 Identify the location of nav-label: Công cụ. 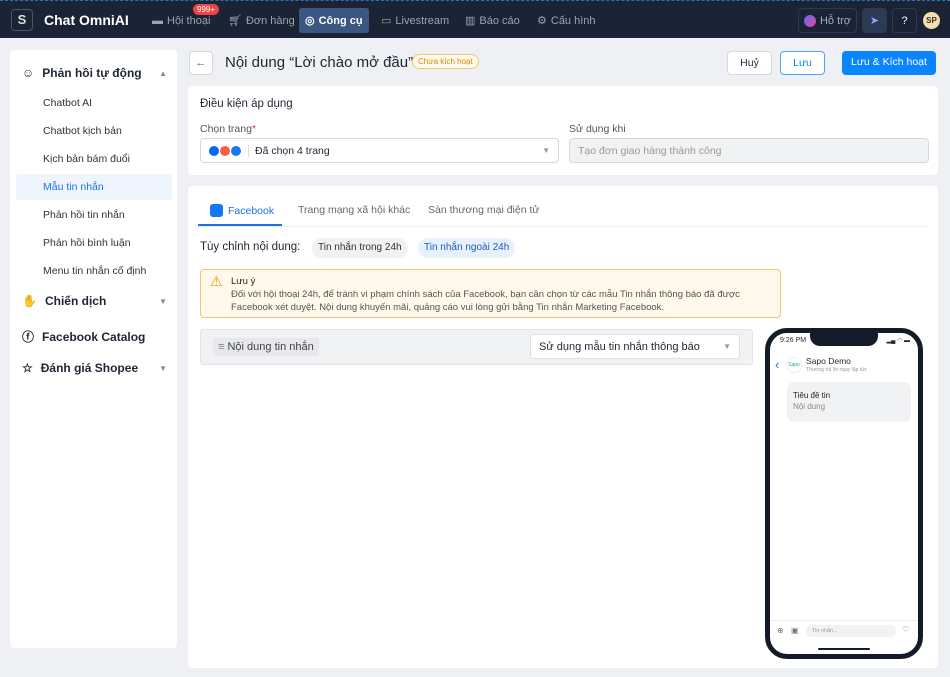
(340, 20).